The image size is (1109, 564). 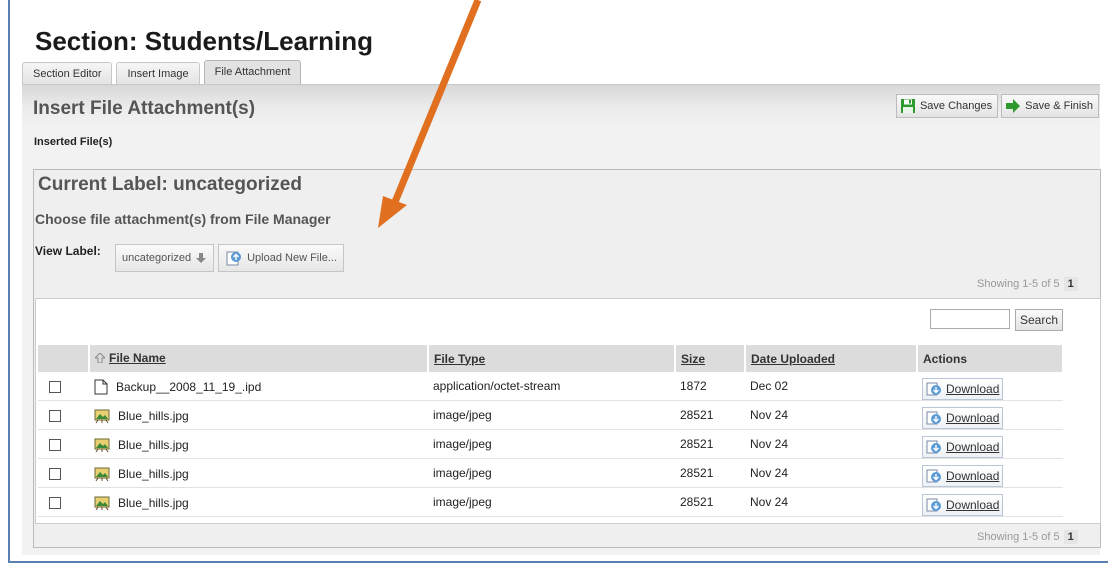 What do you see at coordinates (1070, 284) in the screenshot?
I see `page-number-link: 1` at bounding box center [1070, 284].